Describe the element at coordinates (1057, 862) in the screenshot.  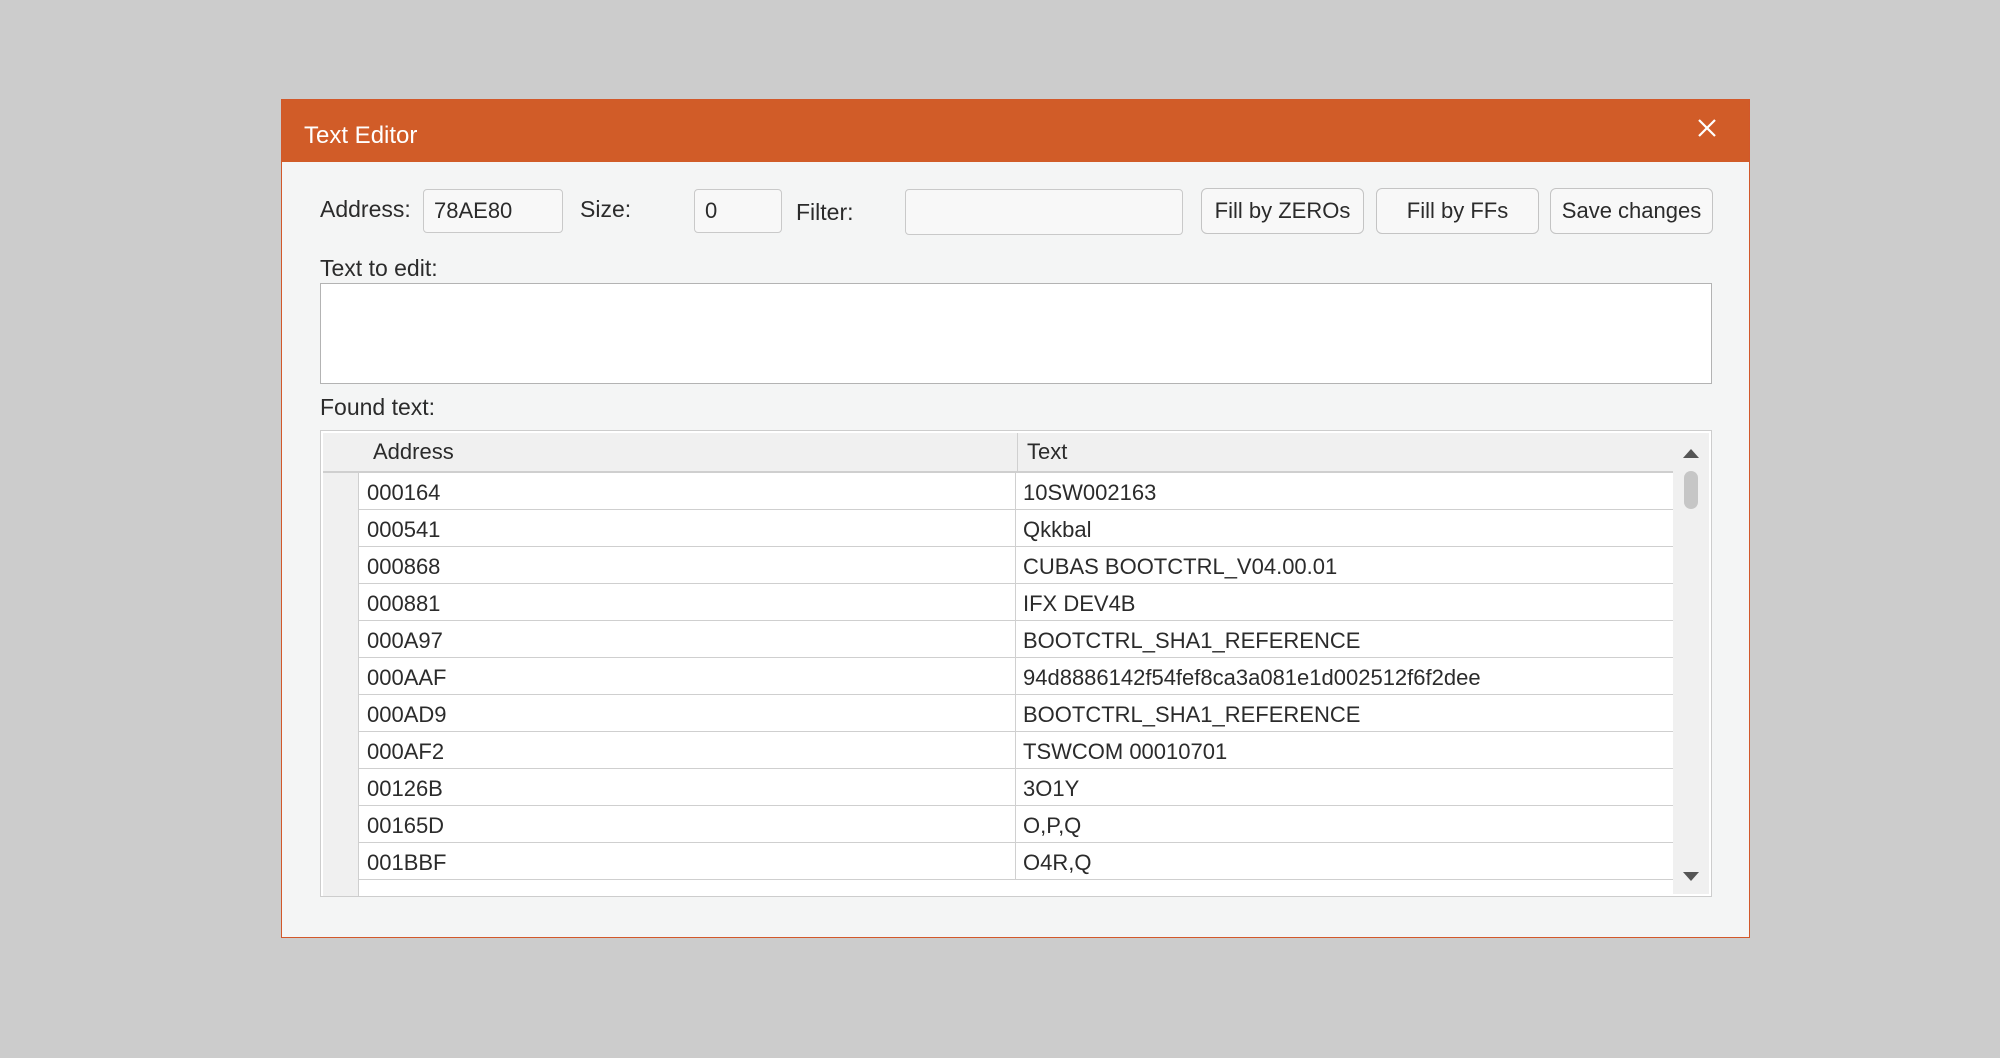
I see `cell-text: O4R,Q` at that location.